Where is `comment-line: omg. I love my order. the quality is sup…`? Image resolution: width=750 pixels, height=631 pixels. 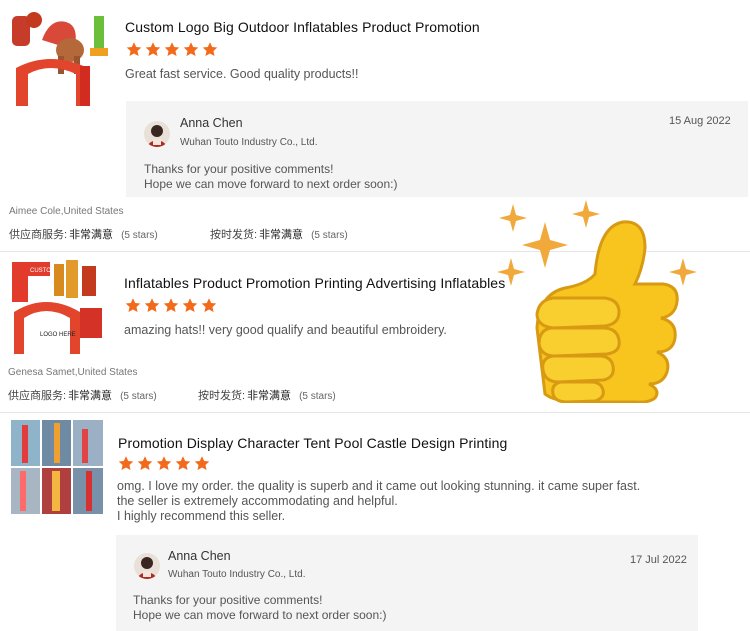
comment-line: omg. I love my order. the quality is sup… is located at coordinates (379, 486).